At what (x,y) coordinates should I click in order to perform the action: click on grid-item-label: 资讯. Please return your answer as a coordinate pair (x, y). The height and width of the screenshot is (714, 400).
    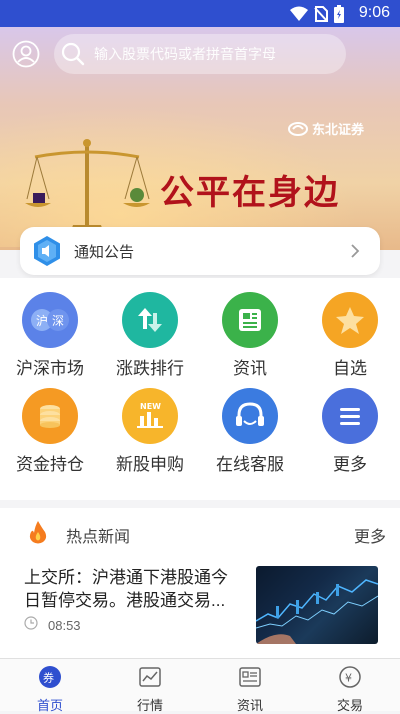
    Looking at the image, I should click on (250, 368).